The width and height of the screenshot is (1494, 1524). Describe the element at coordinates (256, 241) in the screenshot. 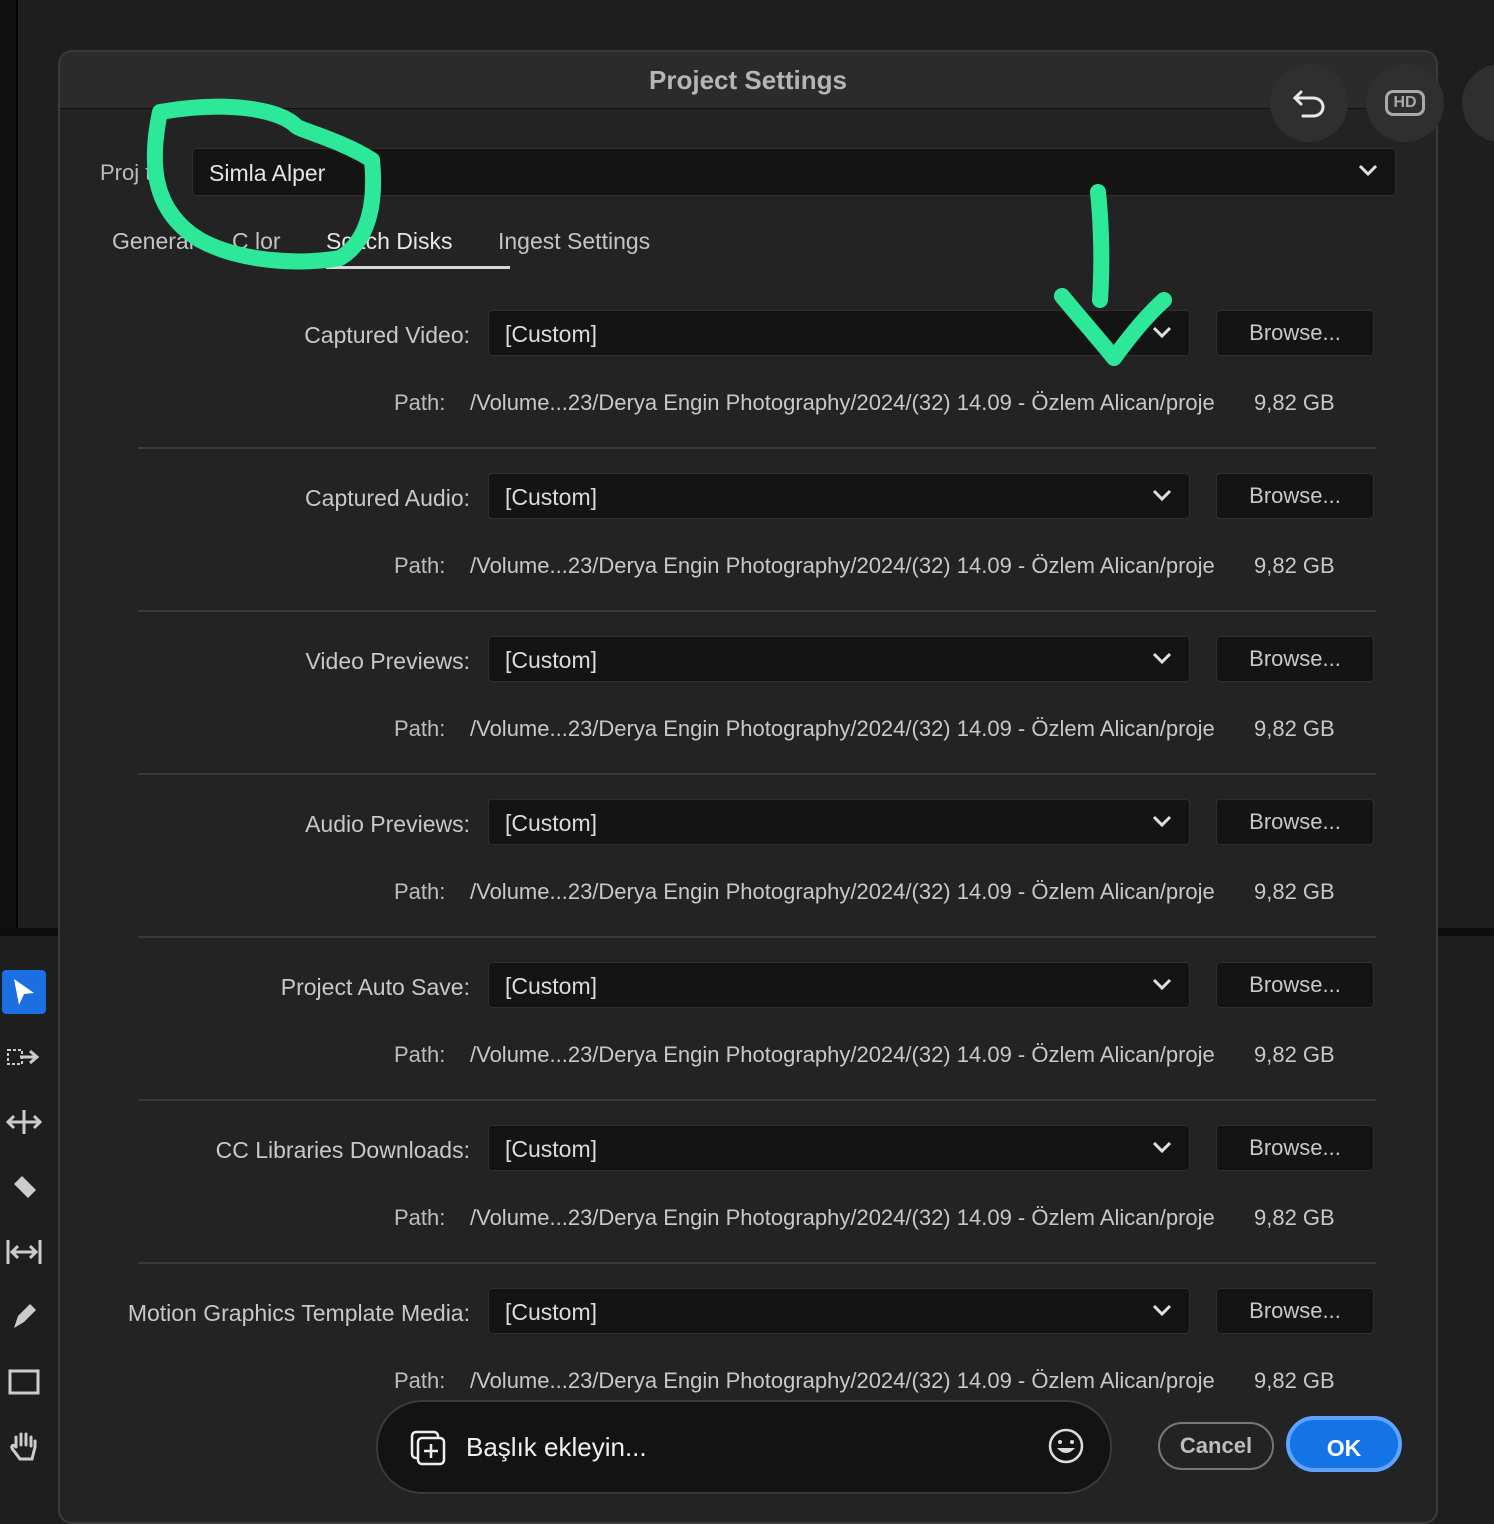

I see `tab-color: C lor` at that location.